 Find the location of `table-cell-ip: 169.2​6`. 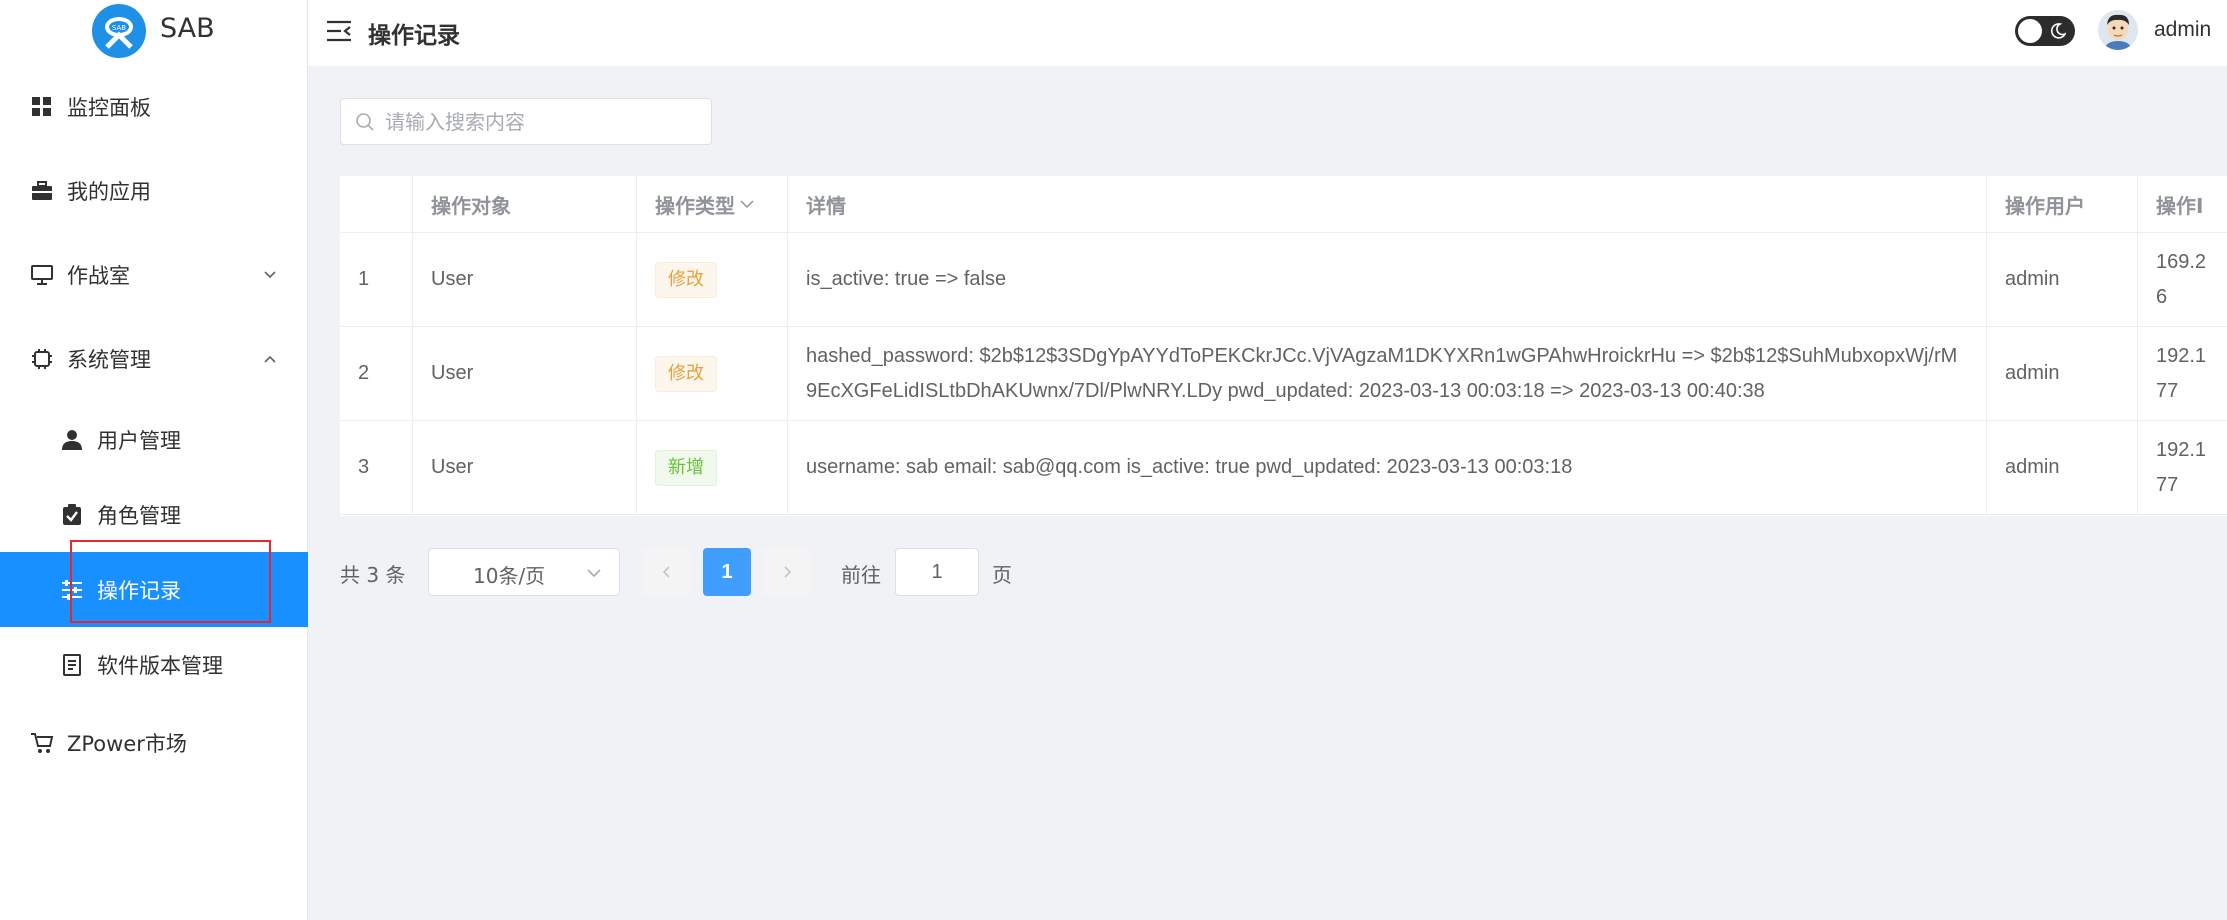

table-cell-ip: 169.2​6 is located at coordinates (2182, 280).